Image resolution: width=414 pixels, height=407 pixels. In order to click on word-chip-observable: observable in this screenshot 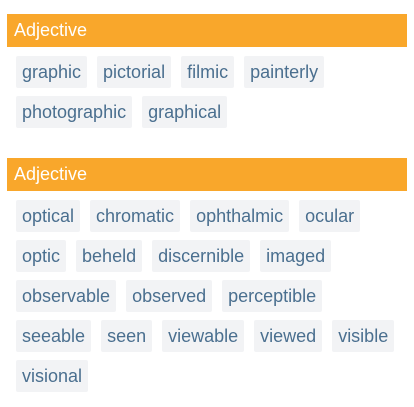, I will do `click(66, 296)`.